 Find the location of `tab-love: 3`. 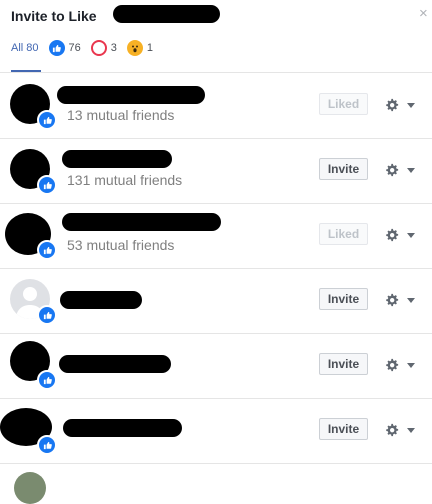

tab-love: 3 is located at coordinates (103, 48).